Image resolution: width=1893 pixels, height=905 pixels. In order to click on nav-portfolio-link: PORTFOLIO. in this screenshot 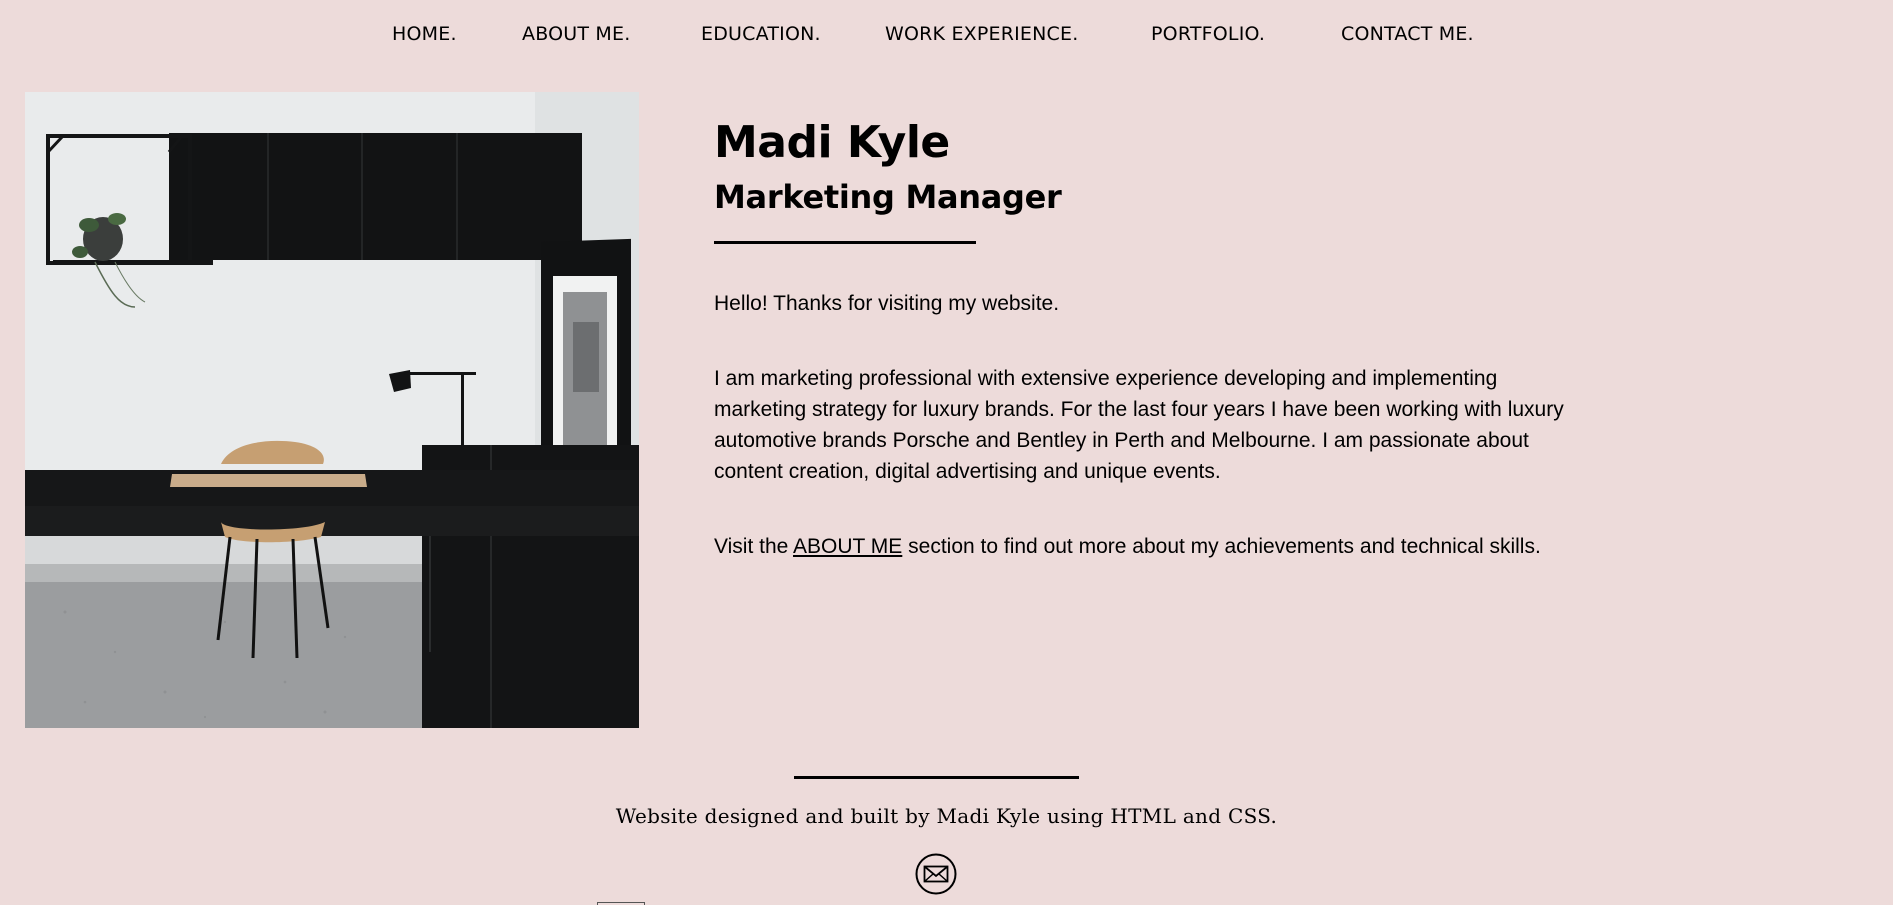, I will do `click(1208, 34)`.